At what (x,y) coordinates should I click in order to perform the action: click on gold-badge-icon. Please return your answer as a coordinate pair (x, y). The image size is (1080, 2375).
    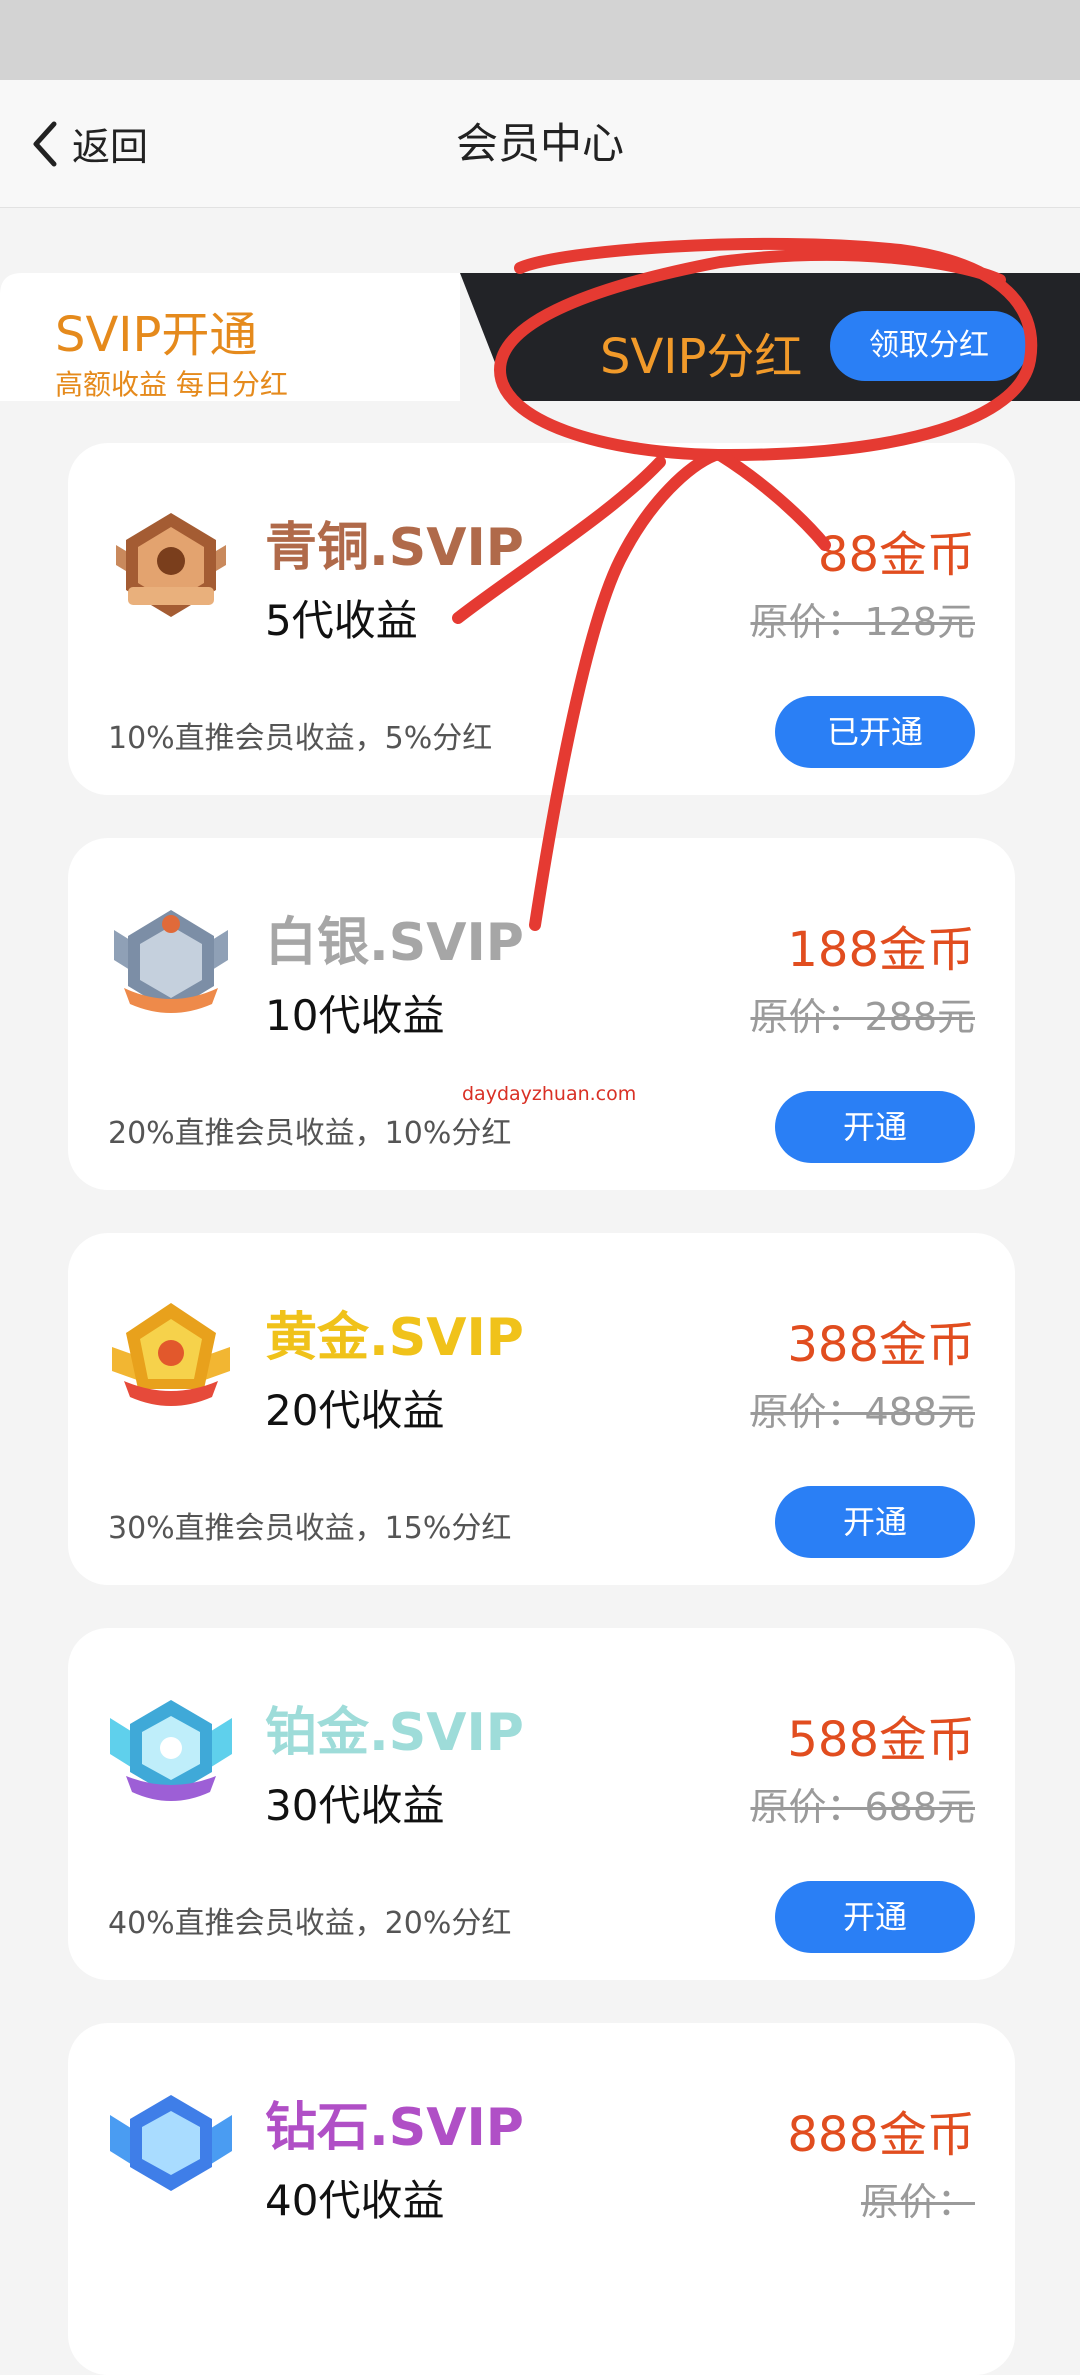
    Looking at the image, I should click on (171, 1354).